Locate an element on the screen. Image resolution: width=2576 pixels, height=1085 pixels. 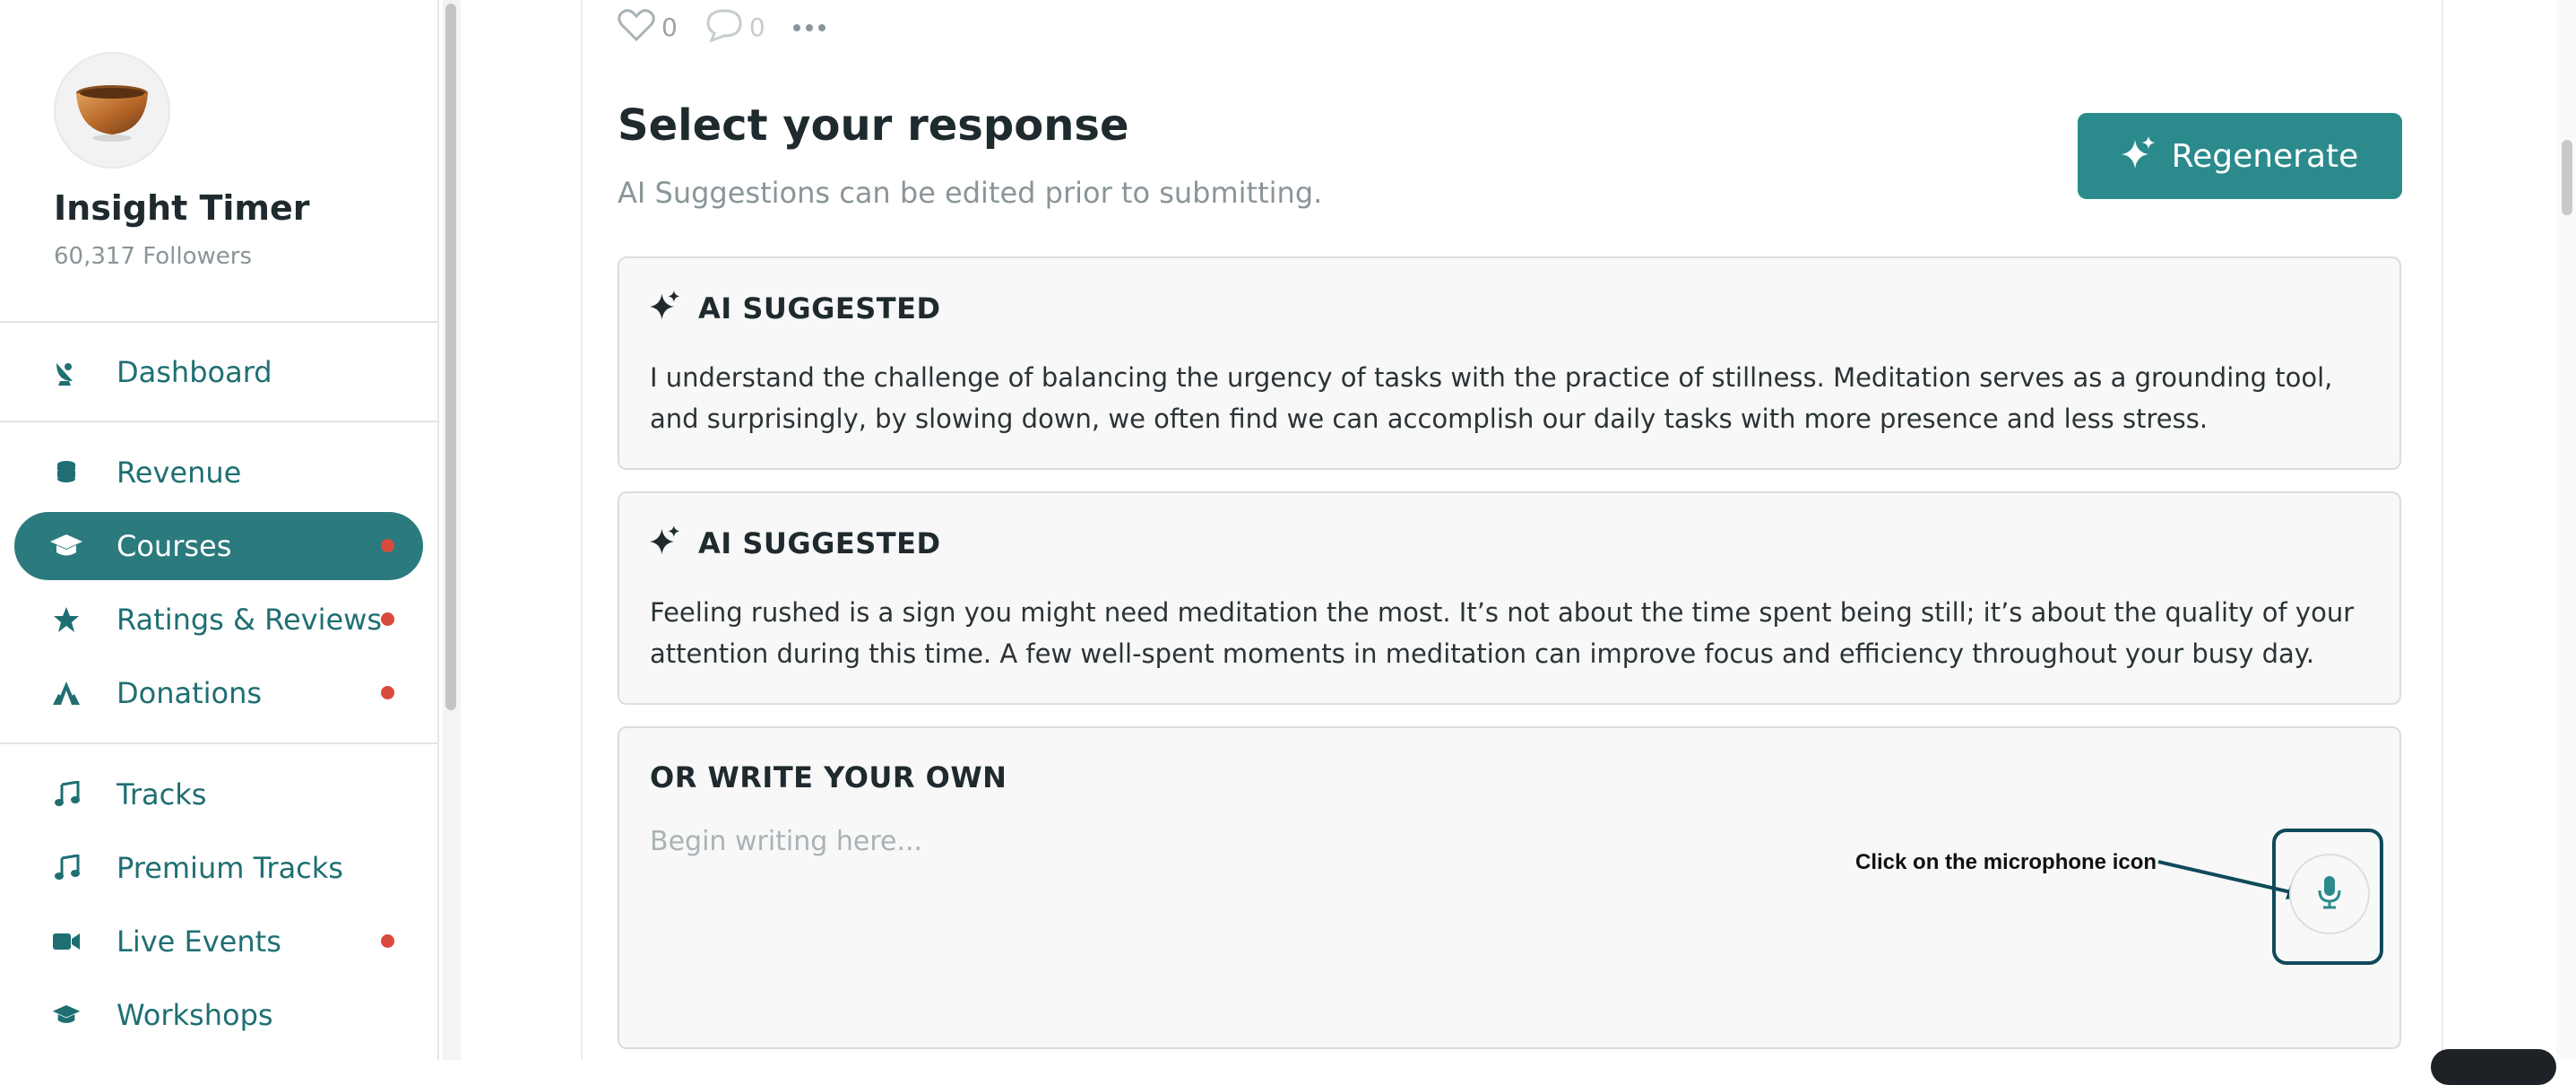
regenerate-button: Regenerate is located at coordinates (2240, 156).